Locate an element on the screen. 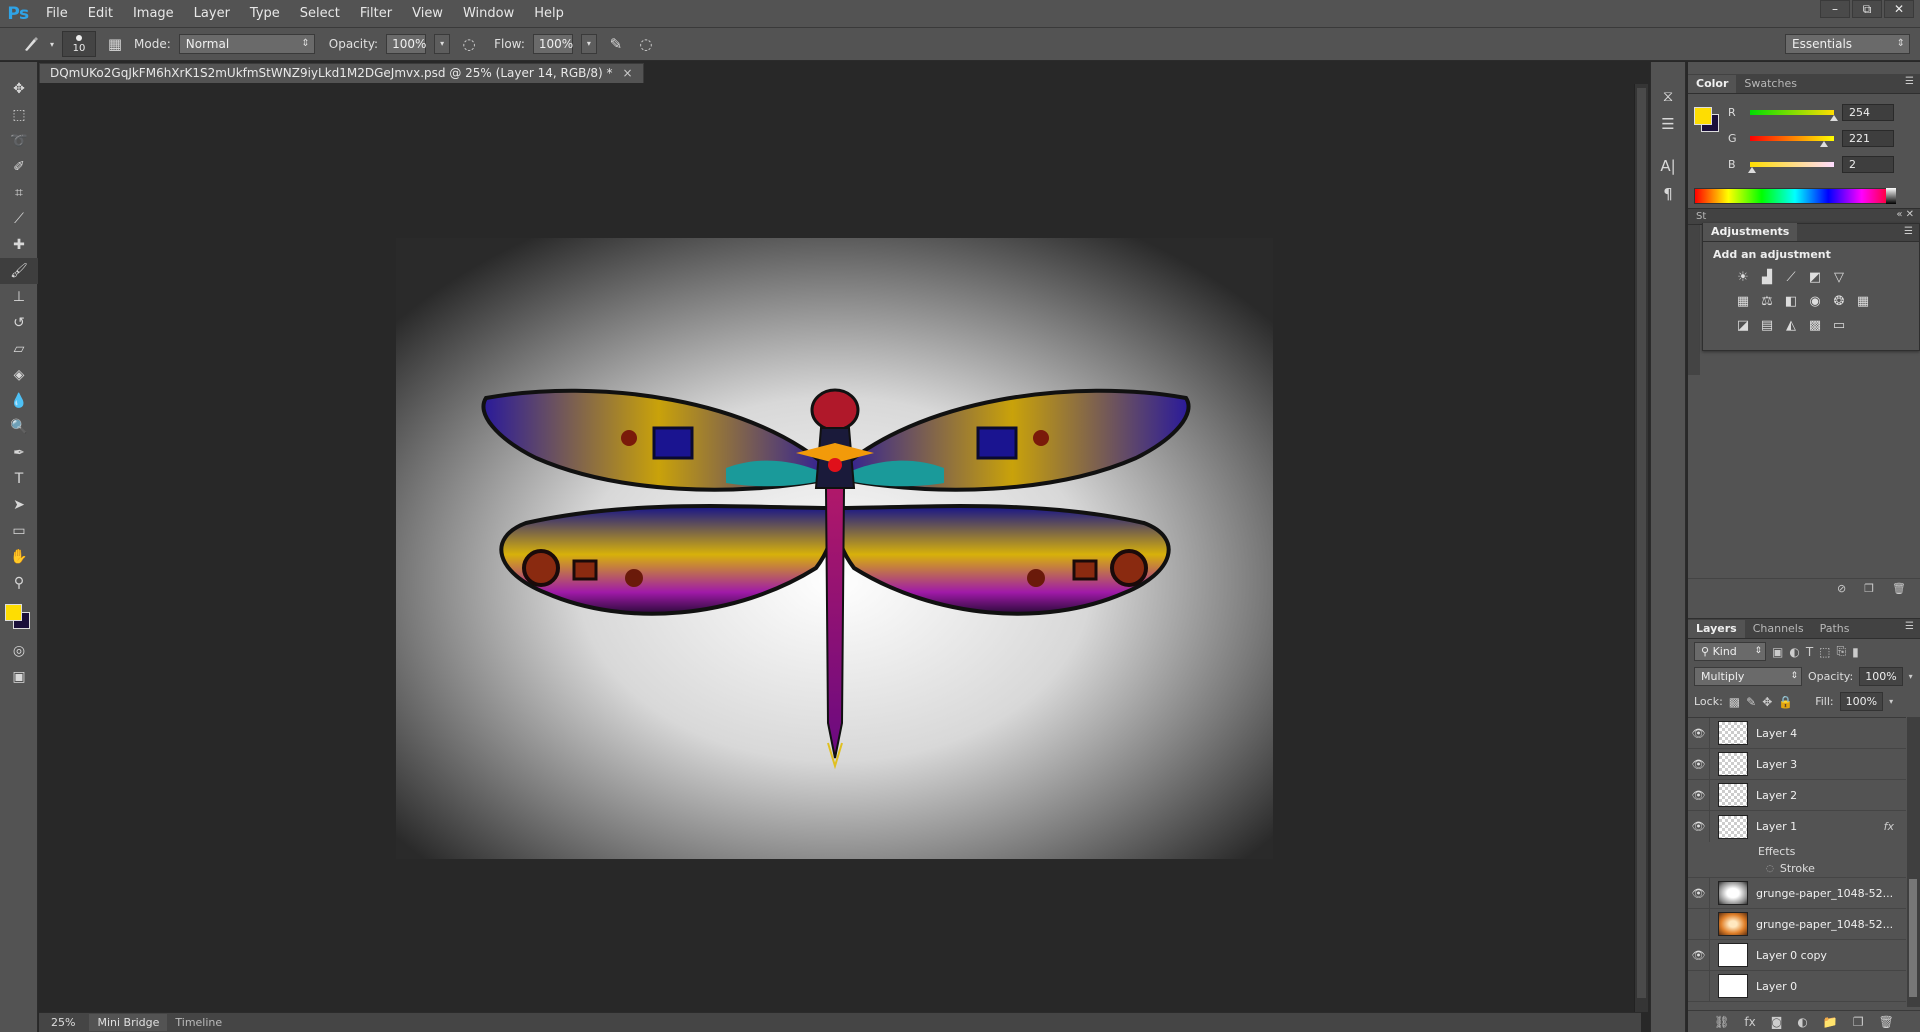  filter-pixel-icon: ▣ is located at coordinates (1777, 652).